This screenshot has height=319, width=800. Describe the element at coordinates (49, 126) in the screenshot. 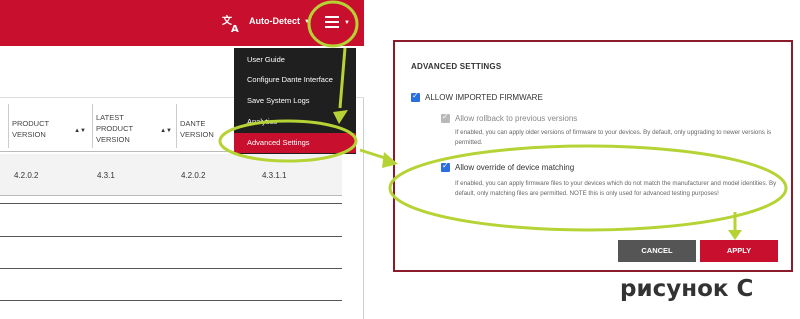

I see `column-header: PRODUCT VERSION ▲▼` at that location.